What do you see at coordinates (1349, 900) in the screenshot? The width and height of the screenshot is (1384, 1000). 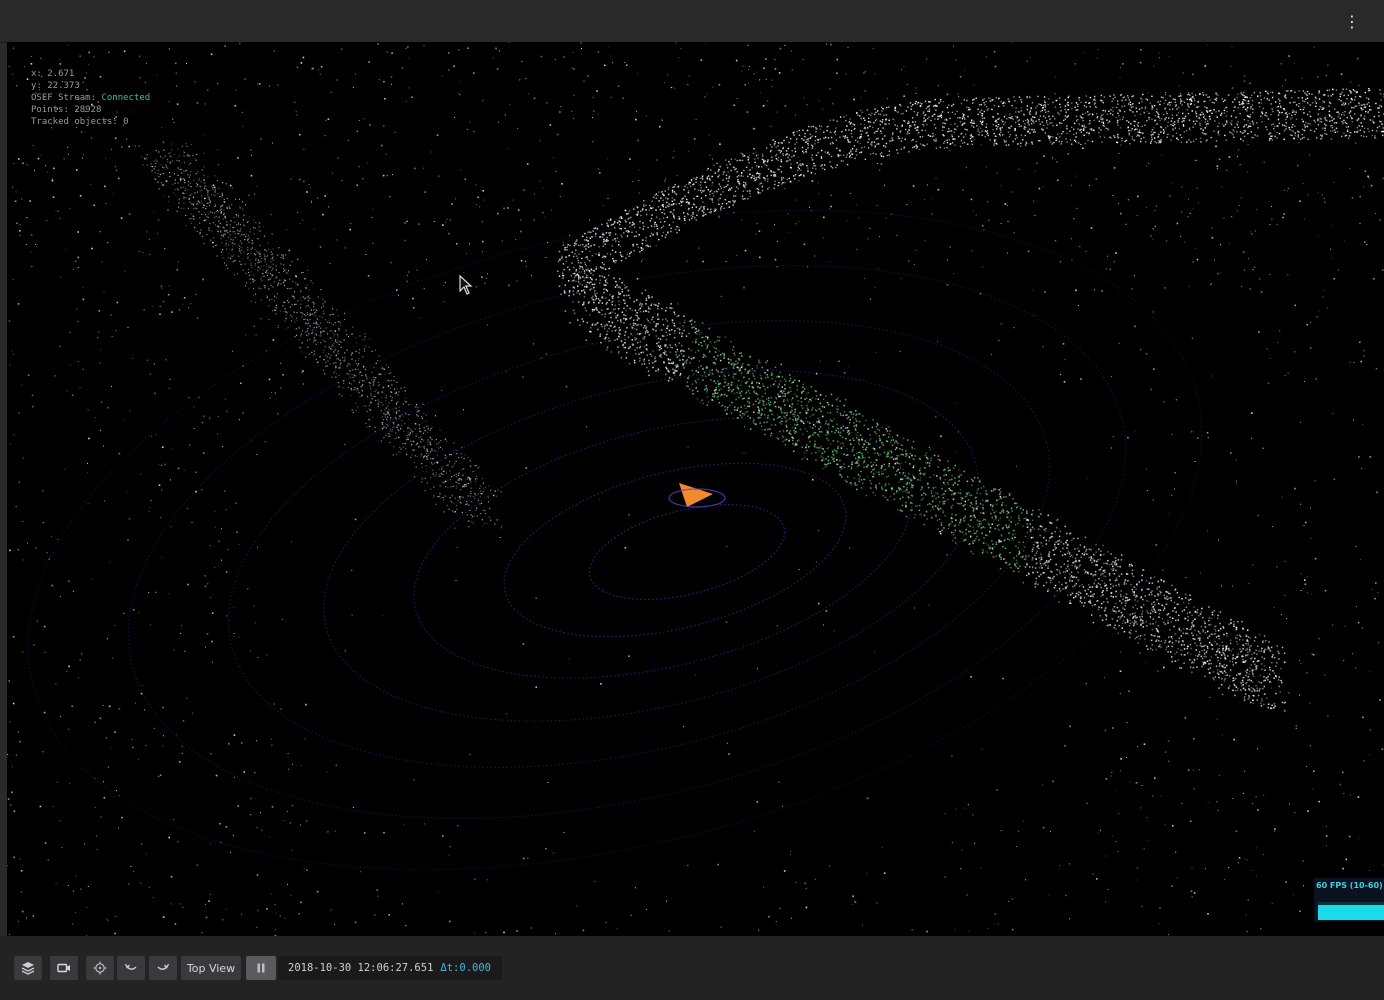 I see `fps-meter: 60 FPS (10-60)` at bounding box center [1349, 900].